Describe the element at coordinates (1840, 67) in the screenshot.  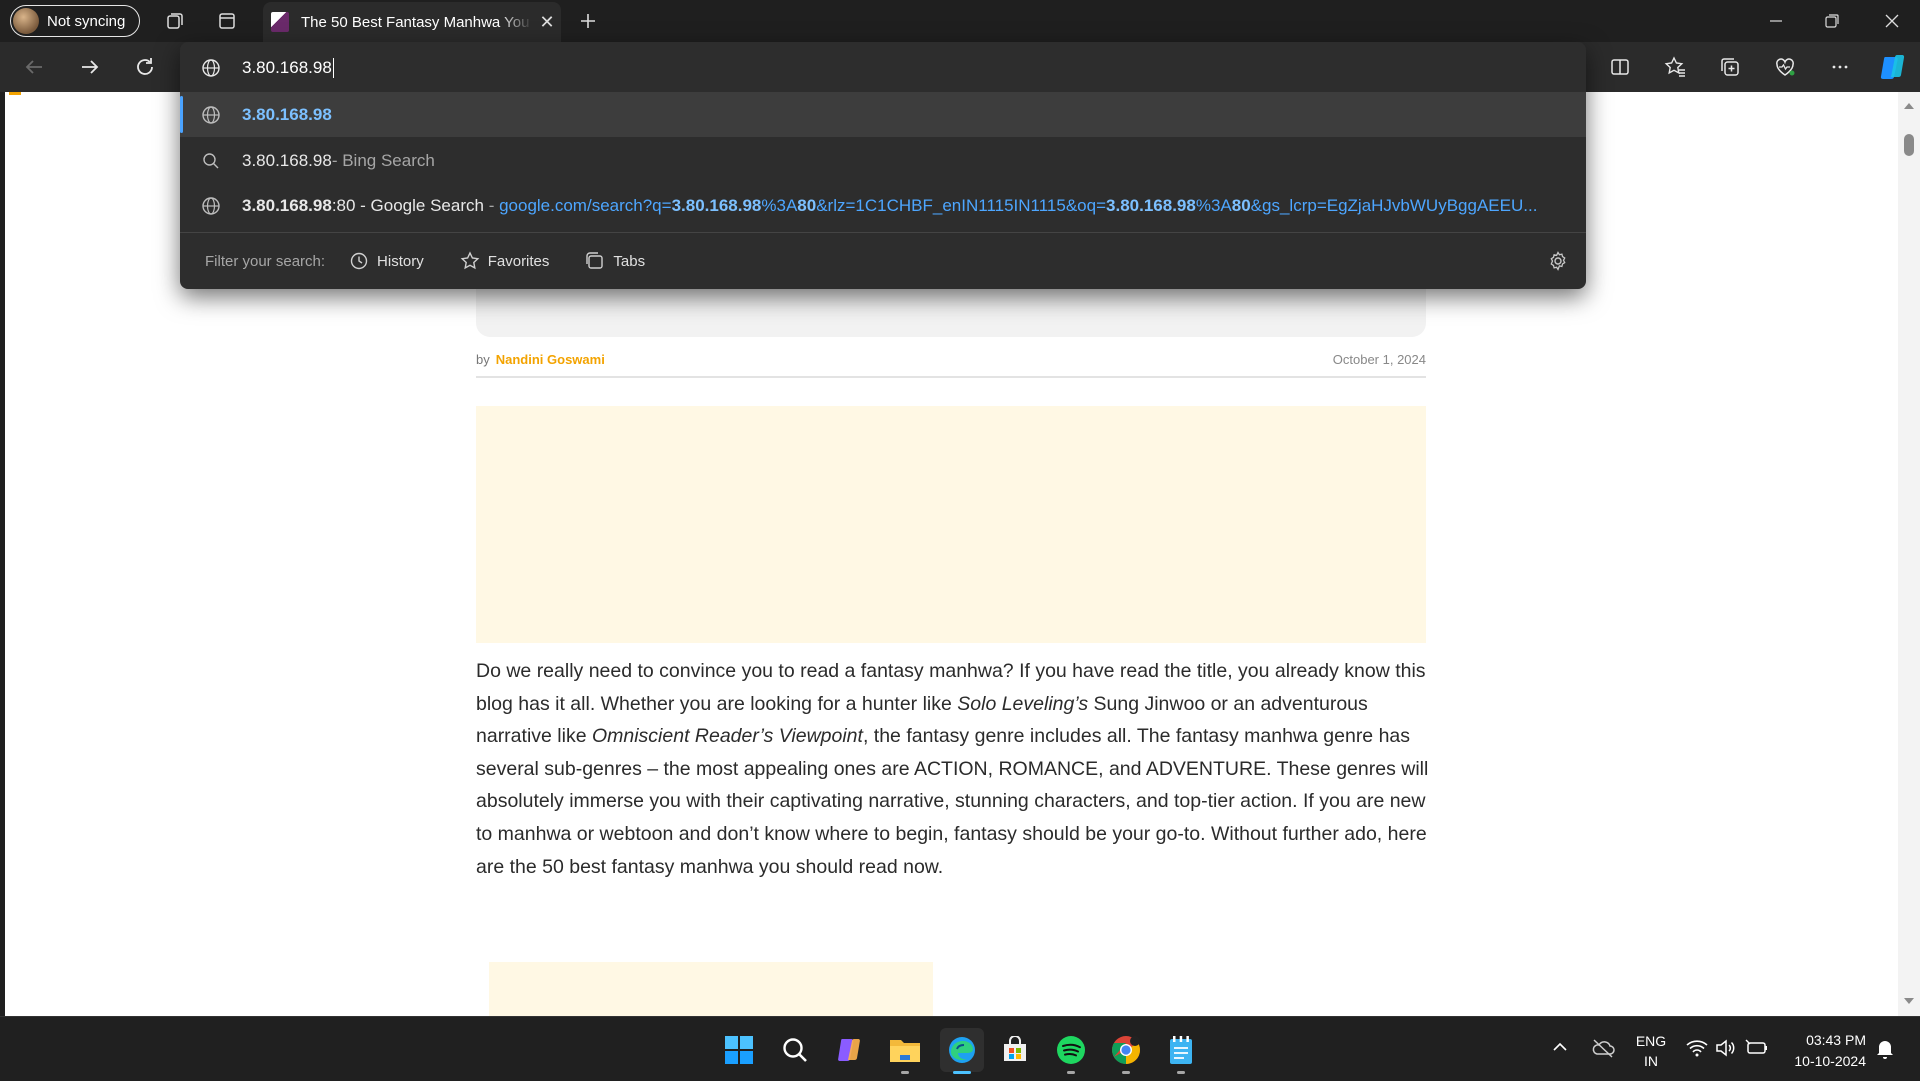
I see `more-menu-icon` at that location.